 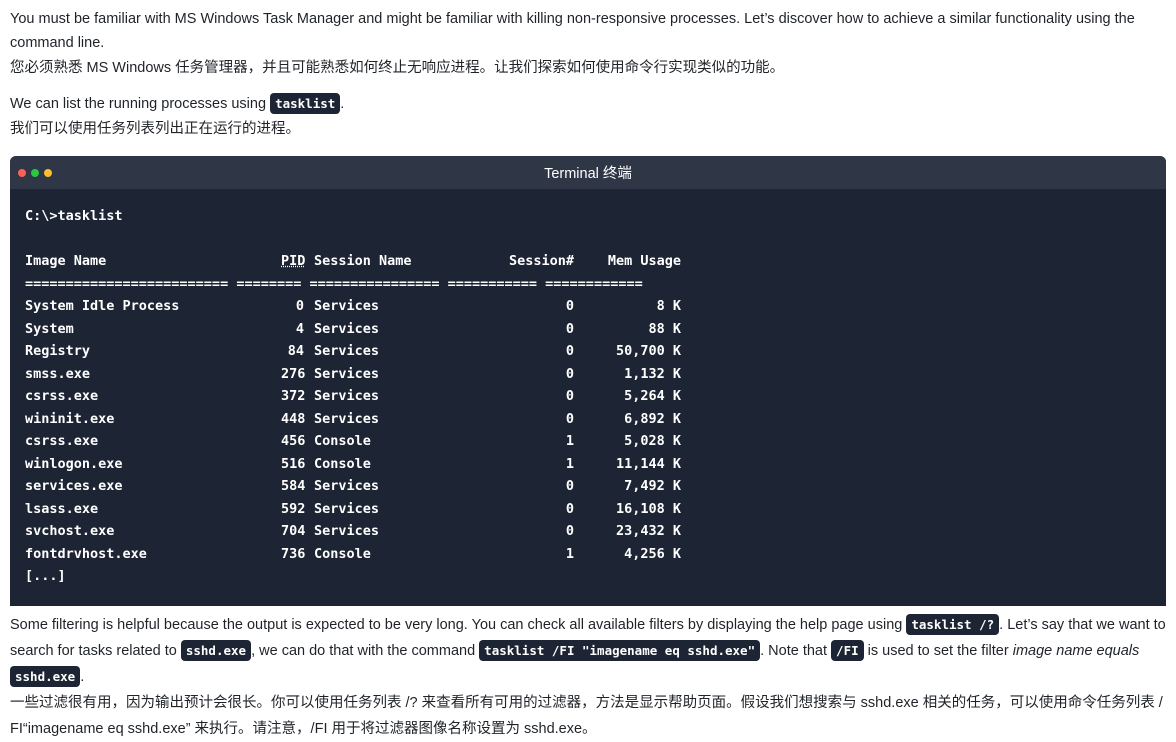 I want to click on process-mem-usage: 11,144 K, so click(x=648, y=463).